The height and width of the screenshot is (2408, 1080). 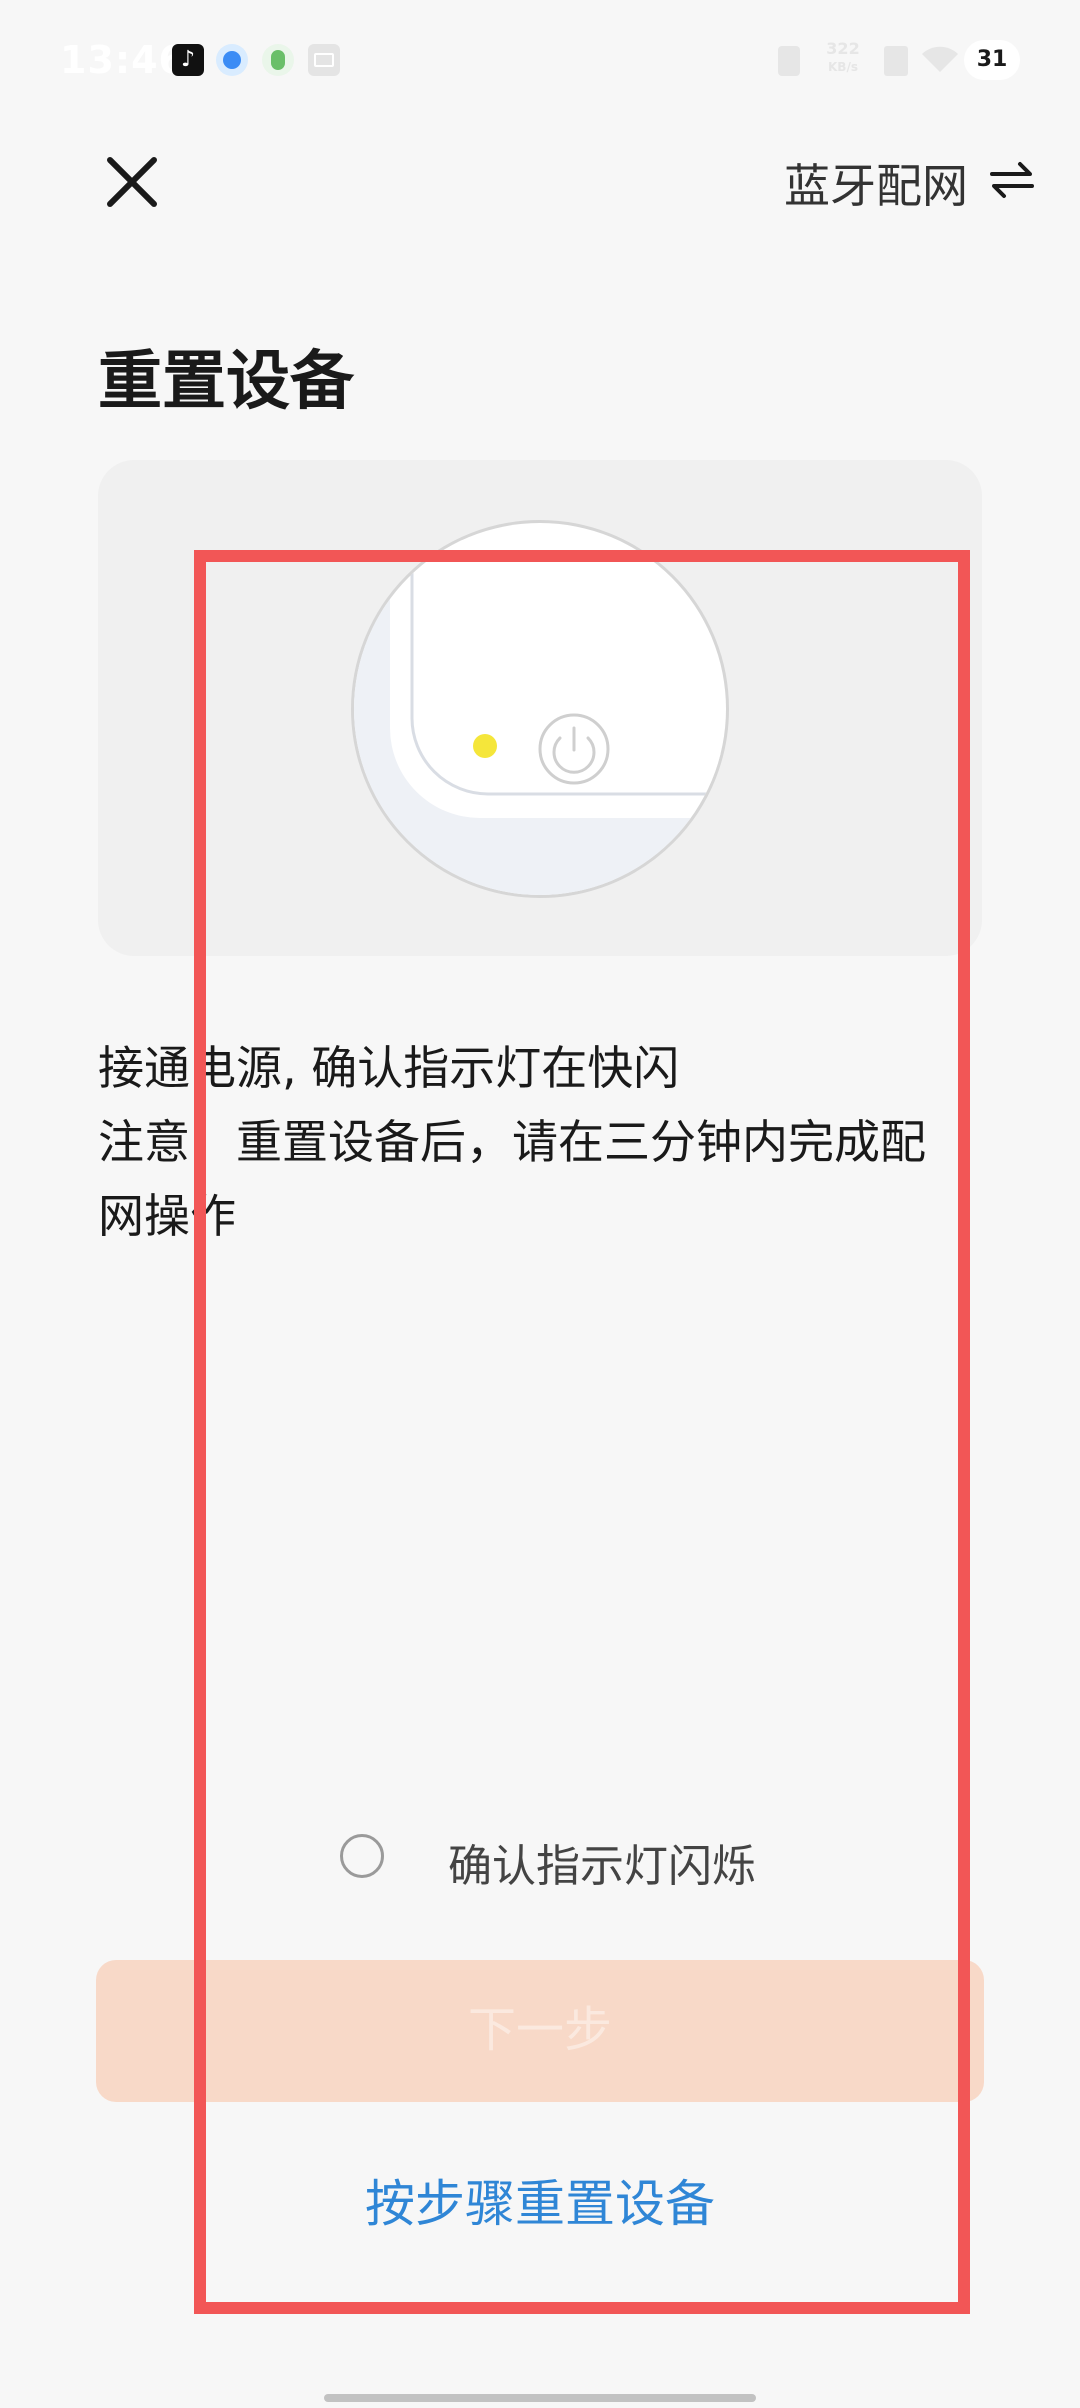 I want to click on status-bar: 13:46 ♪ 322 KB/s 31, so click(x=540, y=65).